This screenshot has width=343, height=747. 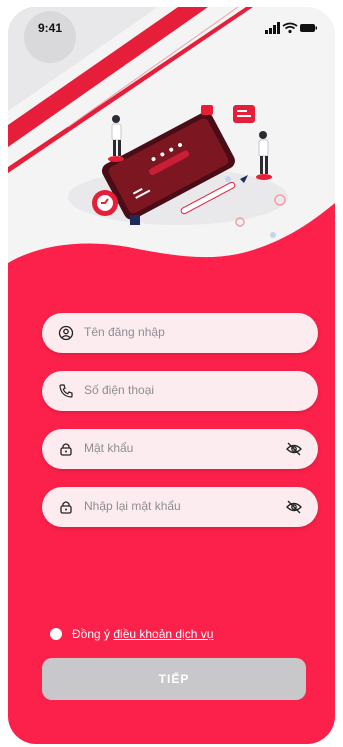 What do you see at coordinates (66, 333) in the screenshot?
I see `user-icon` at bounding box center [66, 333].